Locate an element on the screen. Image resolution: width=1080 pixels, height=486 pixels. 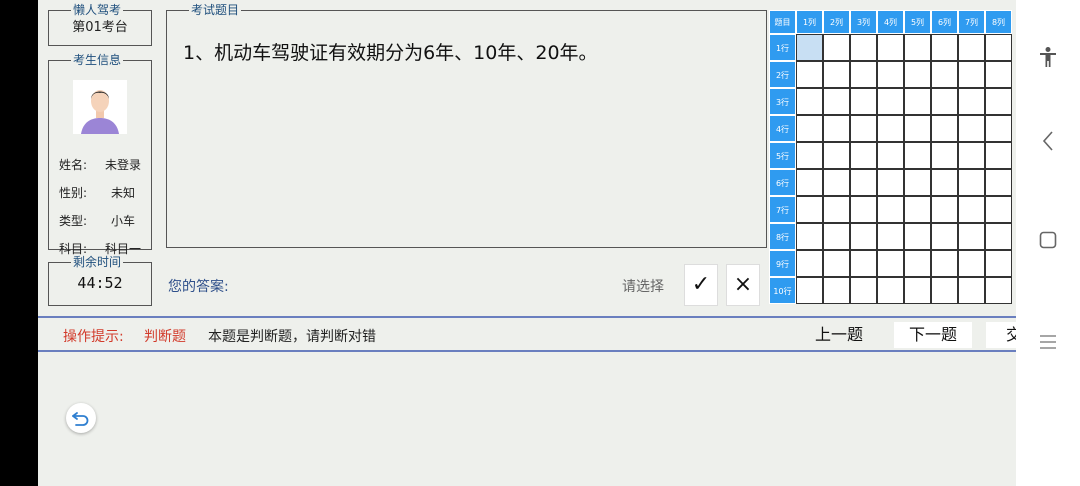
accessibility-icon is located at coordinates (1048, 59).